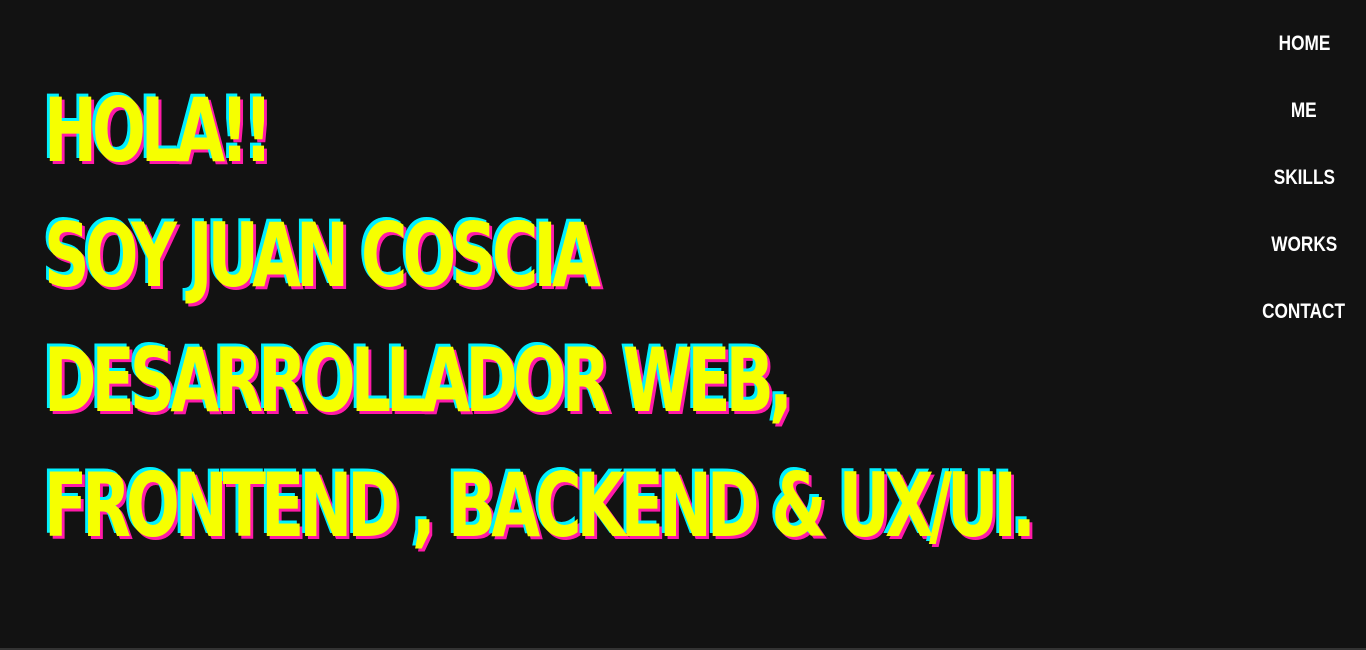 This screenshot has width=1366, height=650. I want to click on nav-item-works: WORKS, so click(1304, 258).